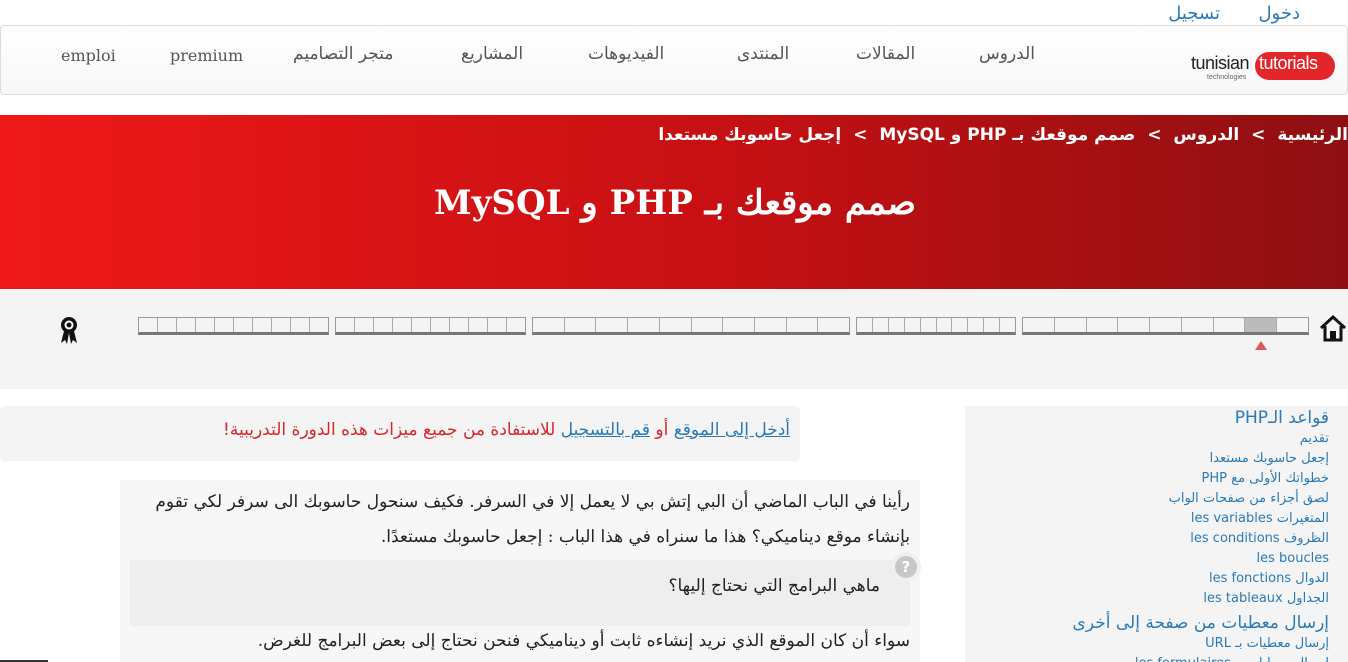  Describe the element at coordinates (1147, 499) in the screenshot. I see `sidebar-lesson-link: لصق أجزاء من صفحات الواب` at that location.